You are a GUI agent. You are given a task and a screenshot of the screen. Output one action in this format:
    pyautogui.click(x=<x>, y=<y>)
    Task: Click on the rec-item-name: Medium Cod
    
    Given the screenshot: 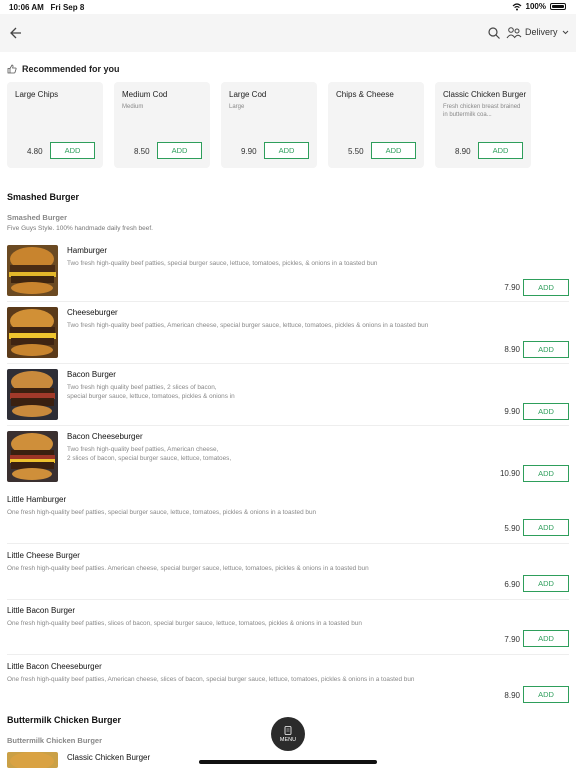 What is the action you would take?
    pyautogui.click(x=145, y=94)
    